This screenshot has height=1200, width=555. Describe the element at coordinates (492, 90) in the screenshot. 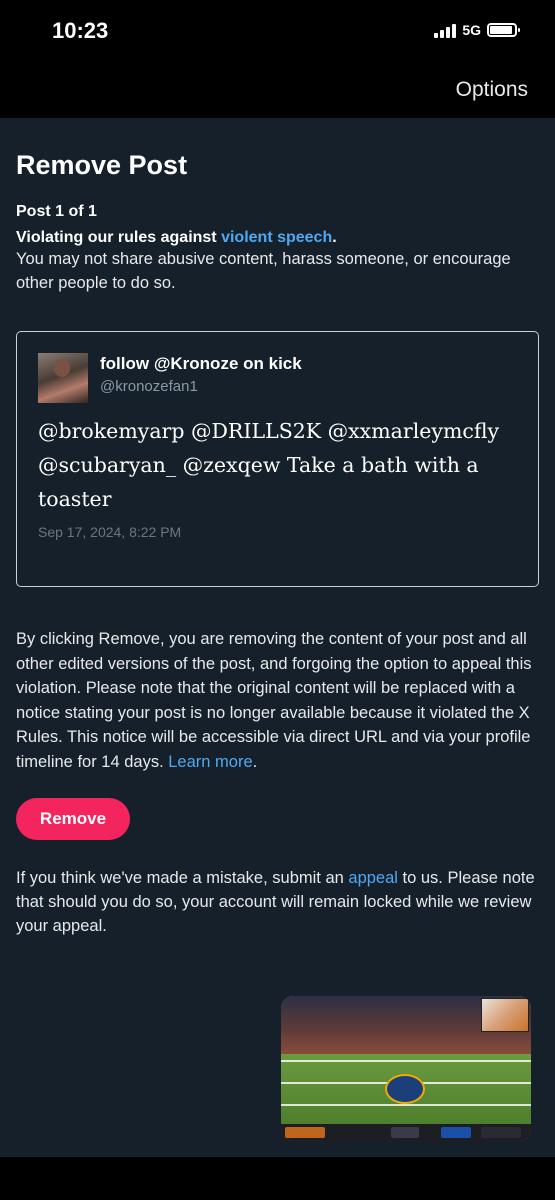

I see `options-button: Options` at that location.